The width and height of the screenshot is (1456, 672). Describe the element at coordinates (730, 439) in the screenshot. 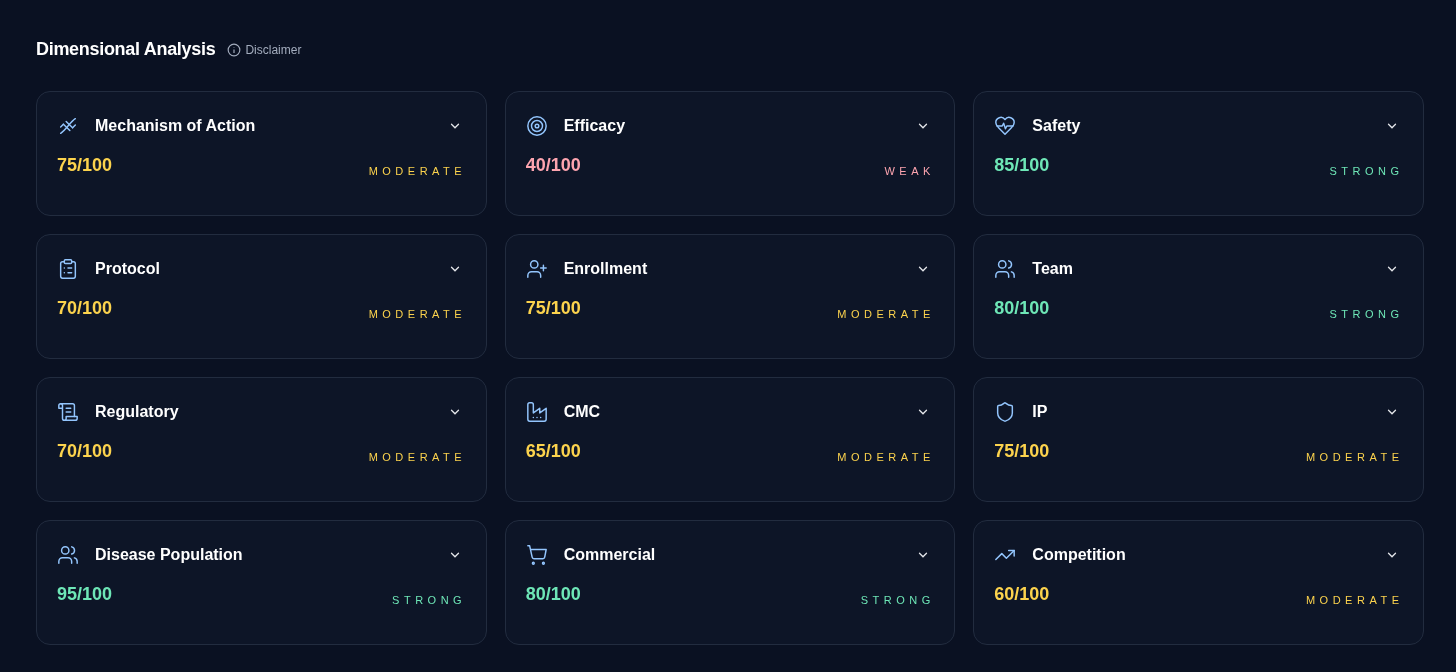

I see `dimension-card: CMC 65/100 MODERATE` at that location.